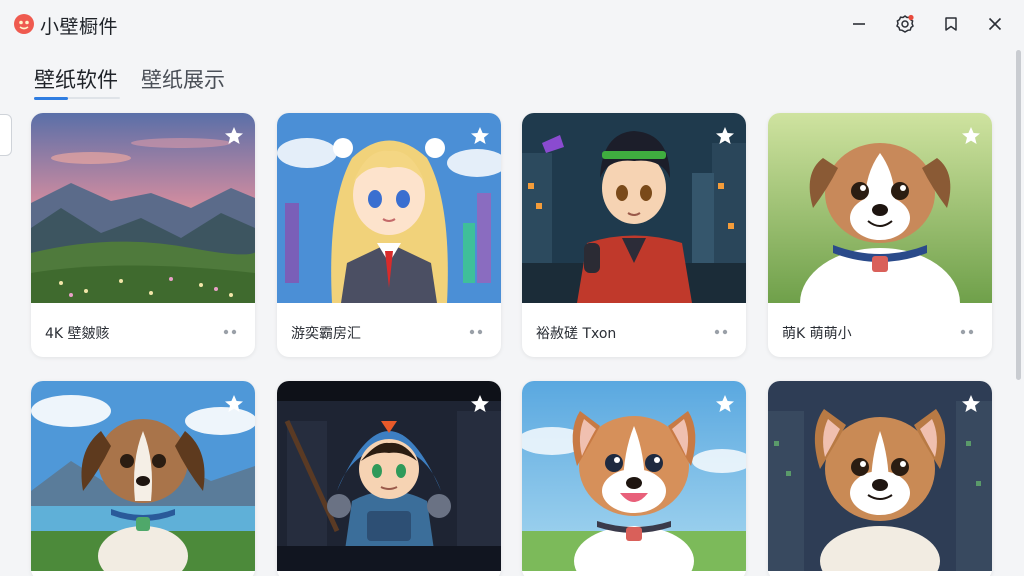 This screenshot has height=576, width=1024. What do you see at coordinates (183, 79) in the screenshot?
I see `tab-wallpaper-showcase: 壁纸展示` at bounding box center [183, 79].